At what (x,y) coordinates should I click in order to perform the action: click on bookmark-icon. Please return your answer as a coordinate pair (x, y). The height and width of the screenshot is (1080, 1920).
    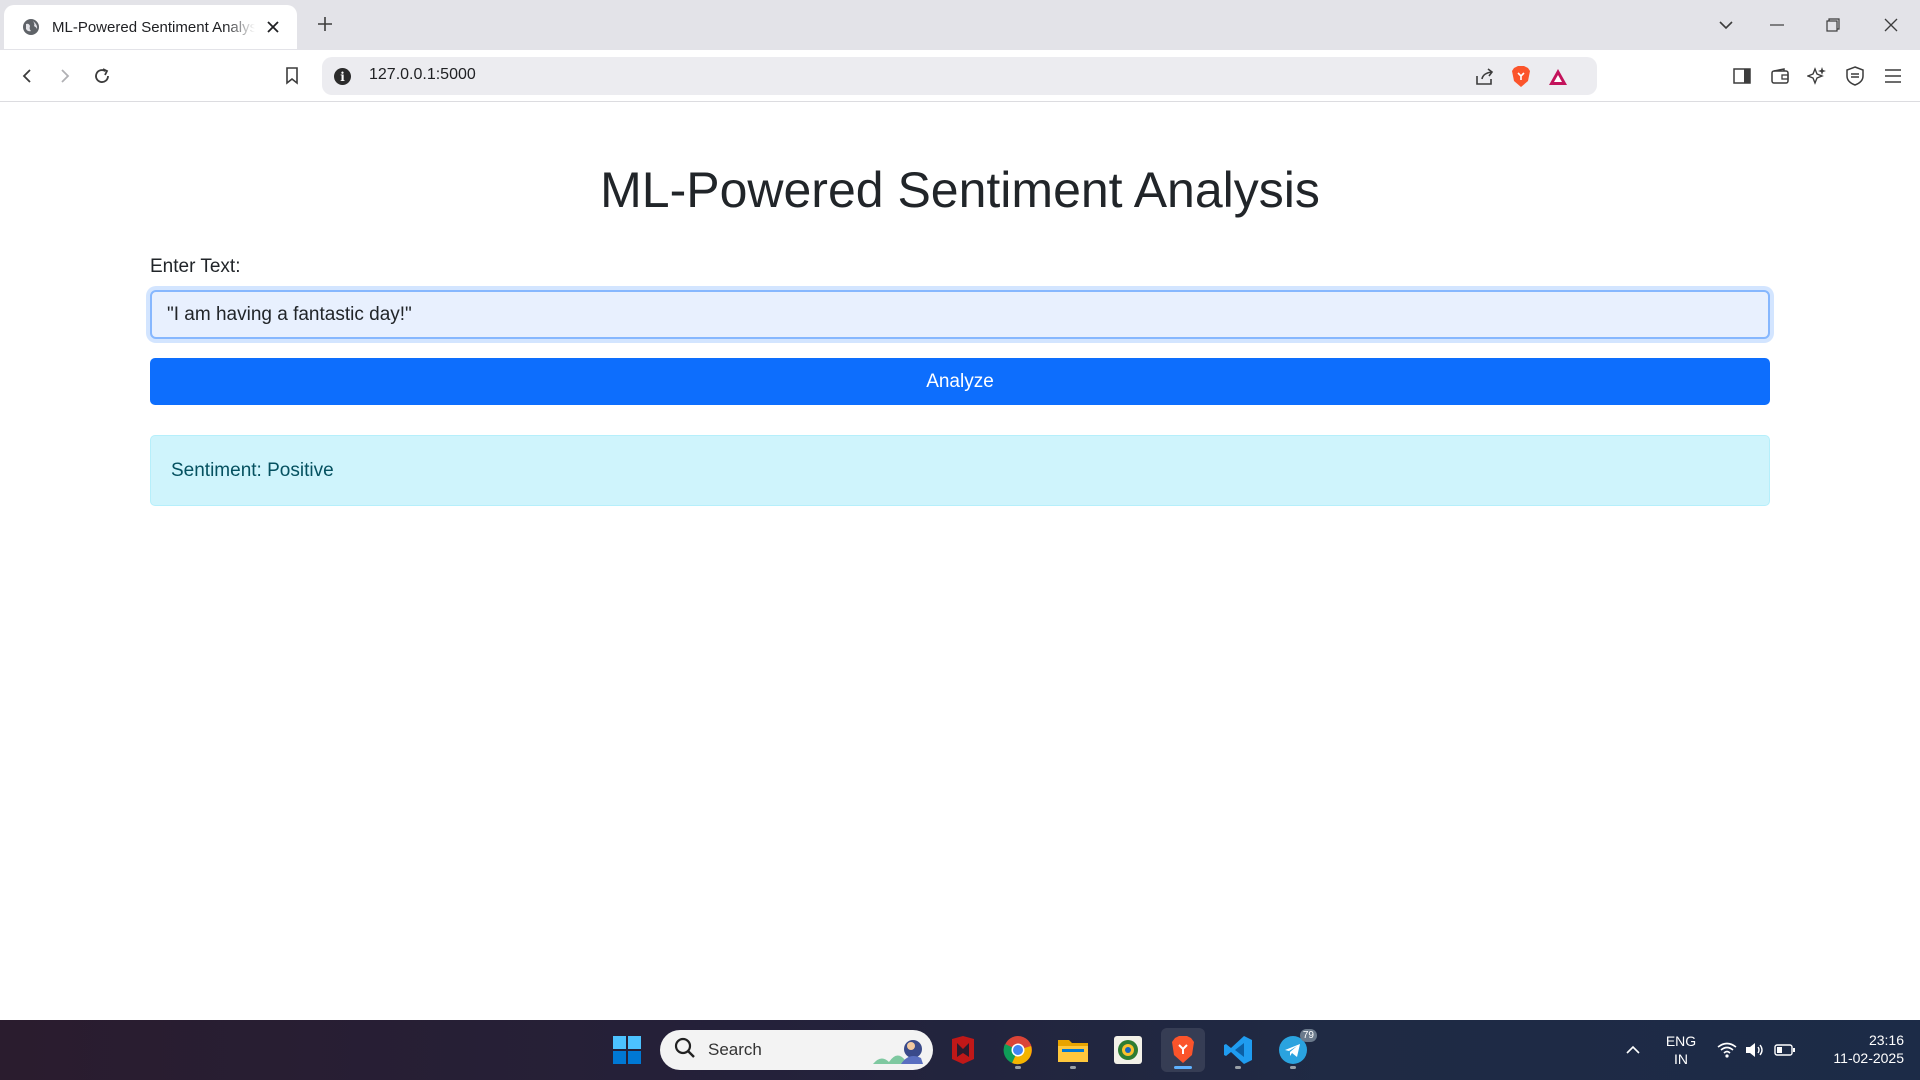
    Looking at the image, I should click on (292, 76).